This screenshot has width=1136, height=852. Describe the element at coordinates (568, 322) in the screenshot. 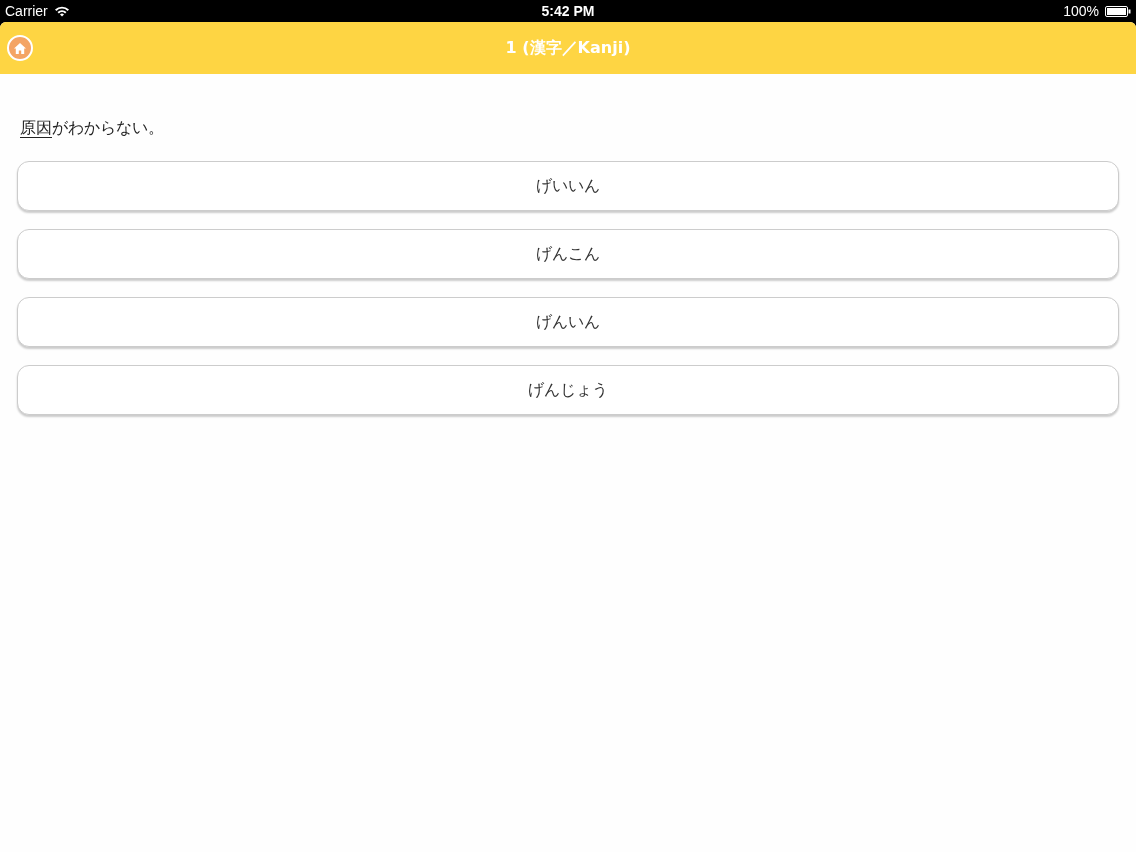

I see `answer-button: げんいん` at that location.